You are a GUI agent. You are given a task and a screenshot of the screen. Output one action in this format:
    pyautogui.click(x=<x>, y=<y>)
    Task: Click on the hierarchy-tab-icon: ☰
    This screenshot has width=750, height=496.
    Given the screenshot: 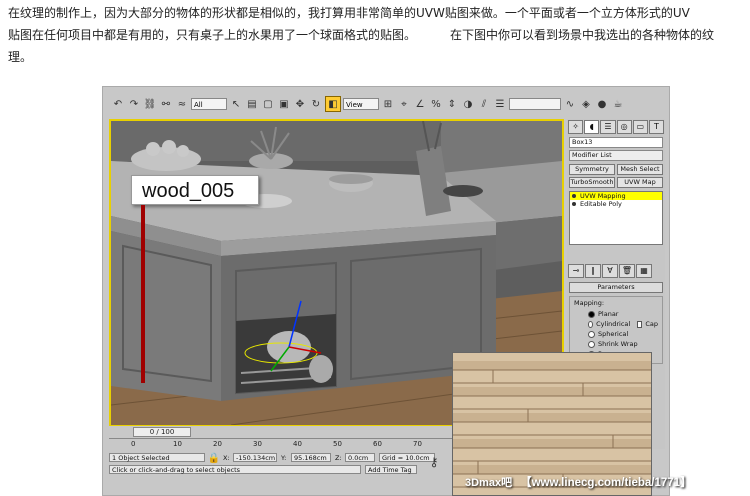 What is the action you would take?
    pyautogui.click(x=608, y=127)
    